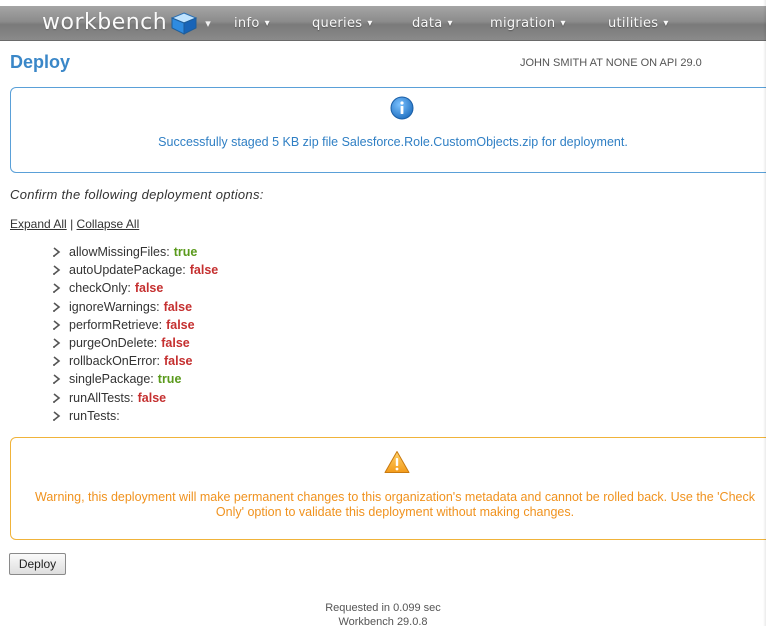  I want to click on option-name: runAllTests:, so click(101, 397).